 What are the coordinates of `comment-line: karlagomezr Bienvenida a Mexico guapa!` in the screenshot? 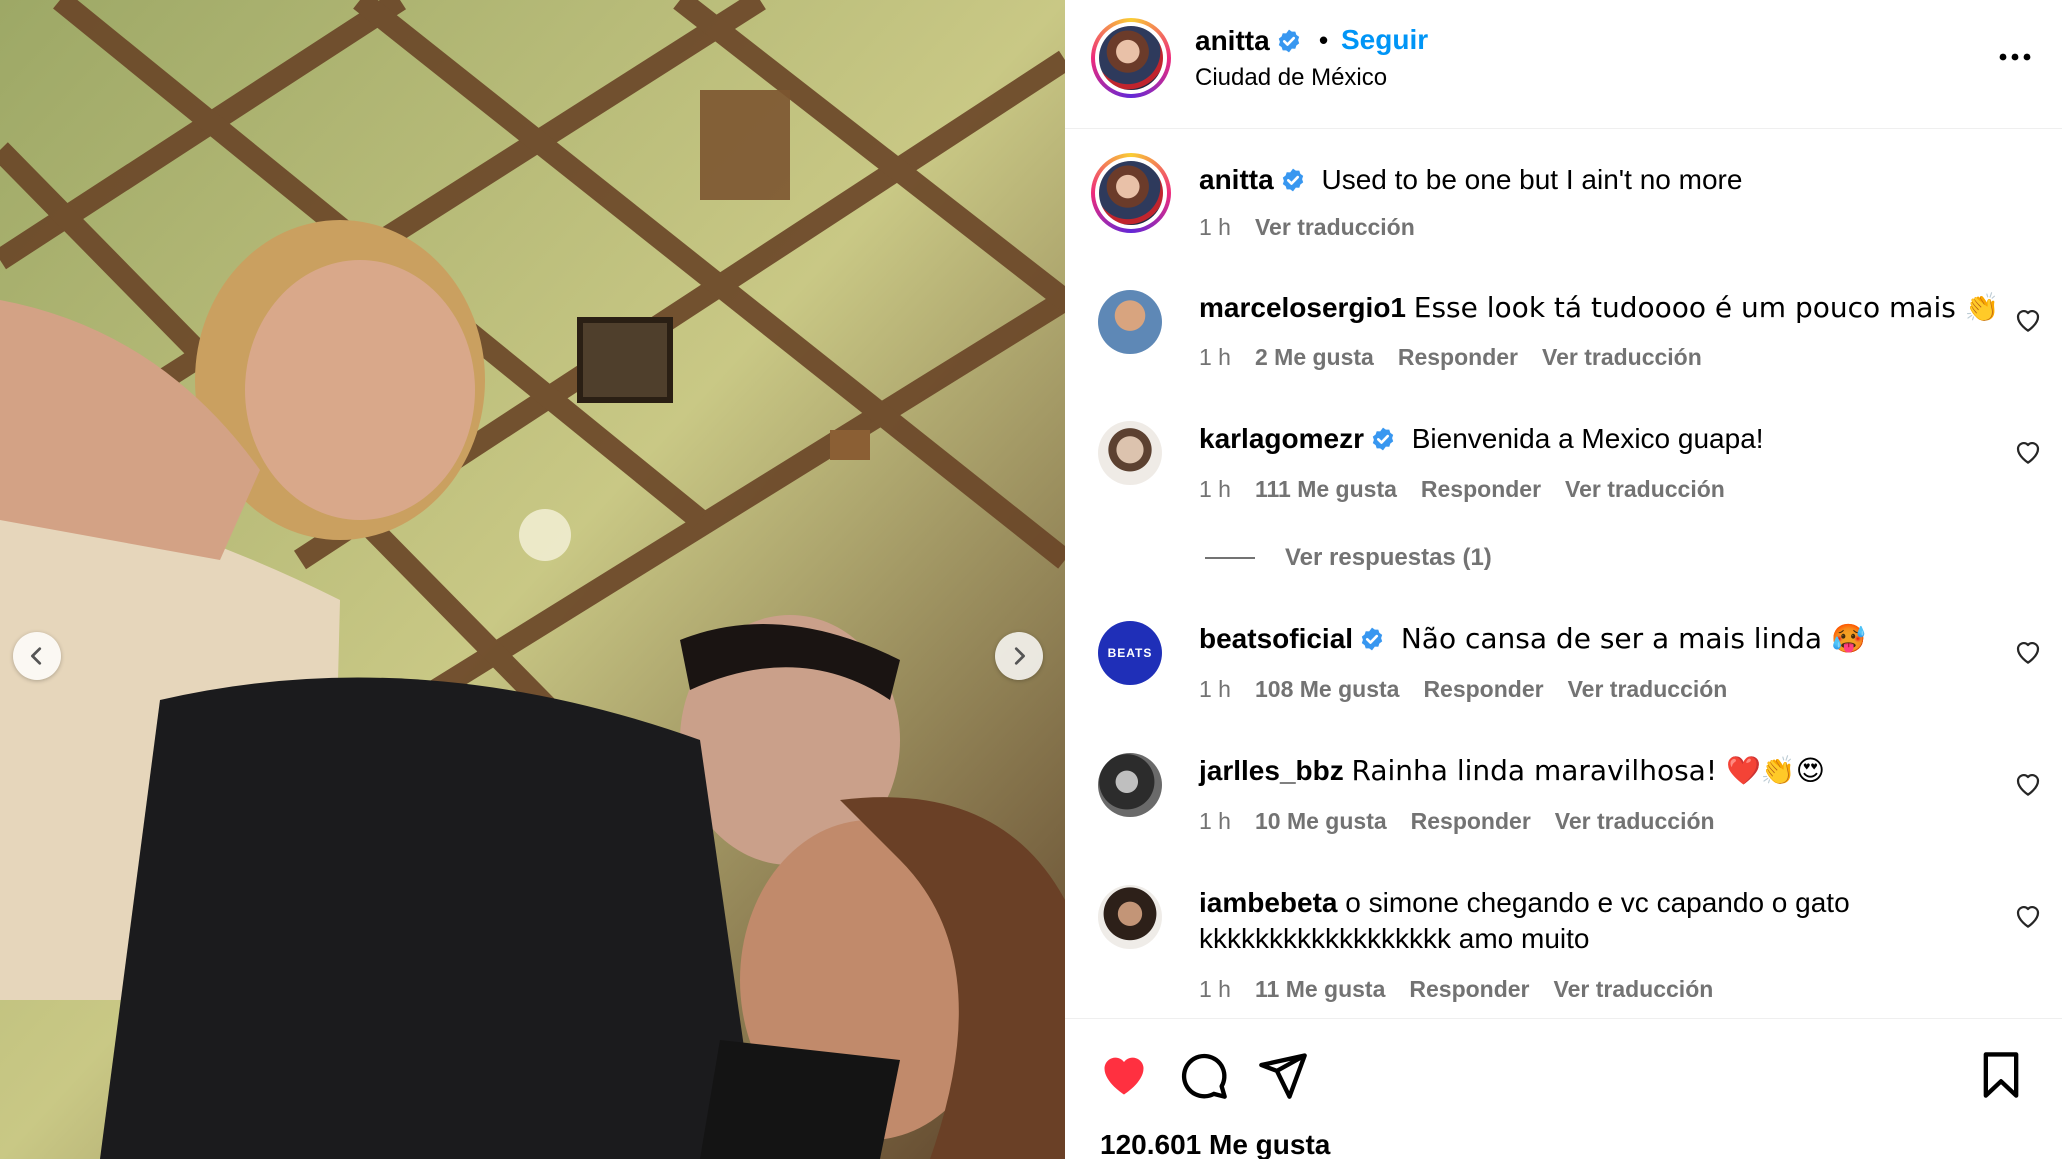 It's located at (1481, 439).